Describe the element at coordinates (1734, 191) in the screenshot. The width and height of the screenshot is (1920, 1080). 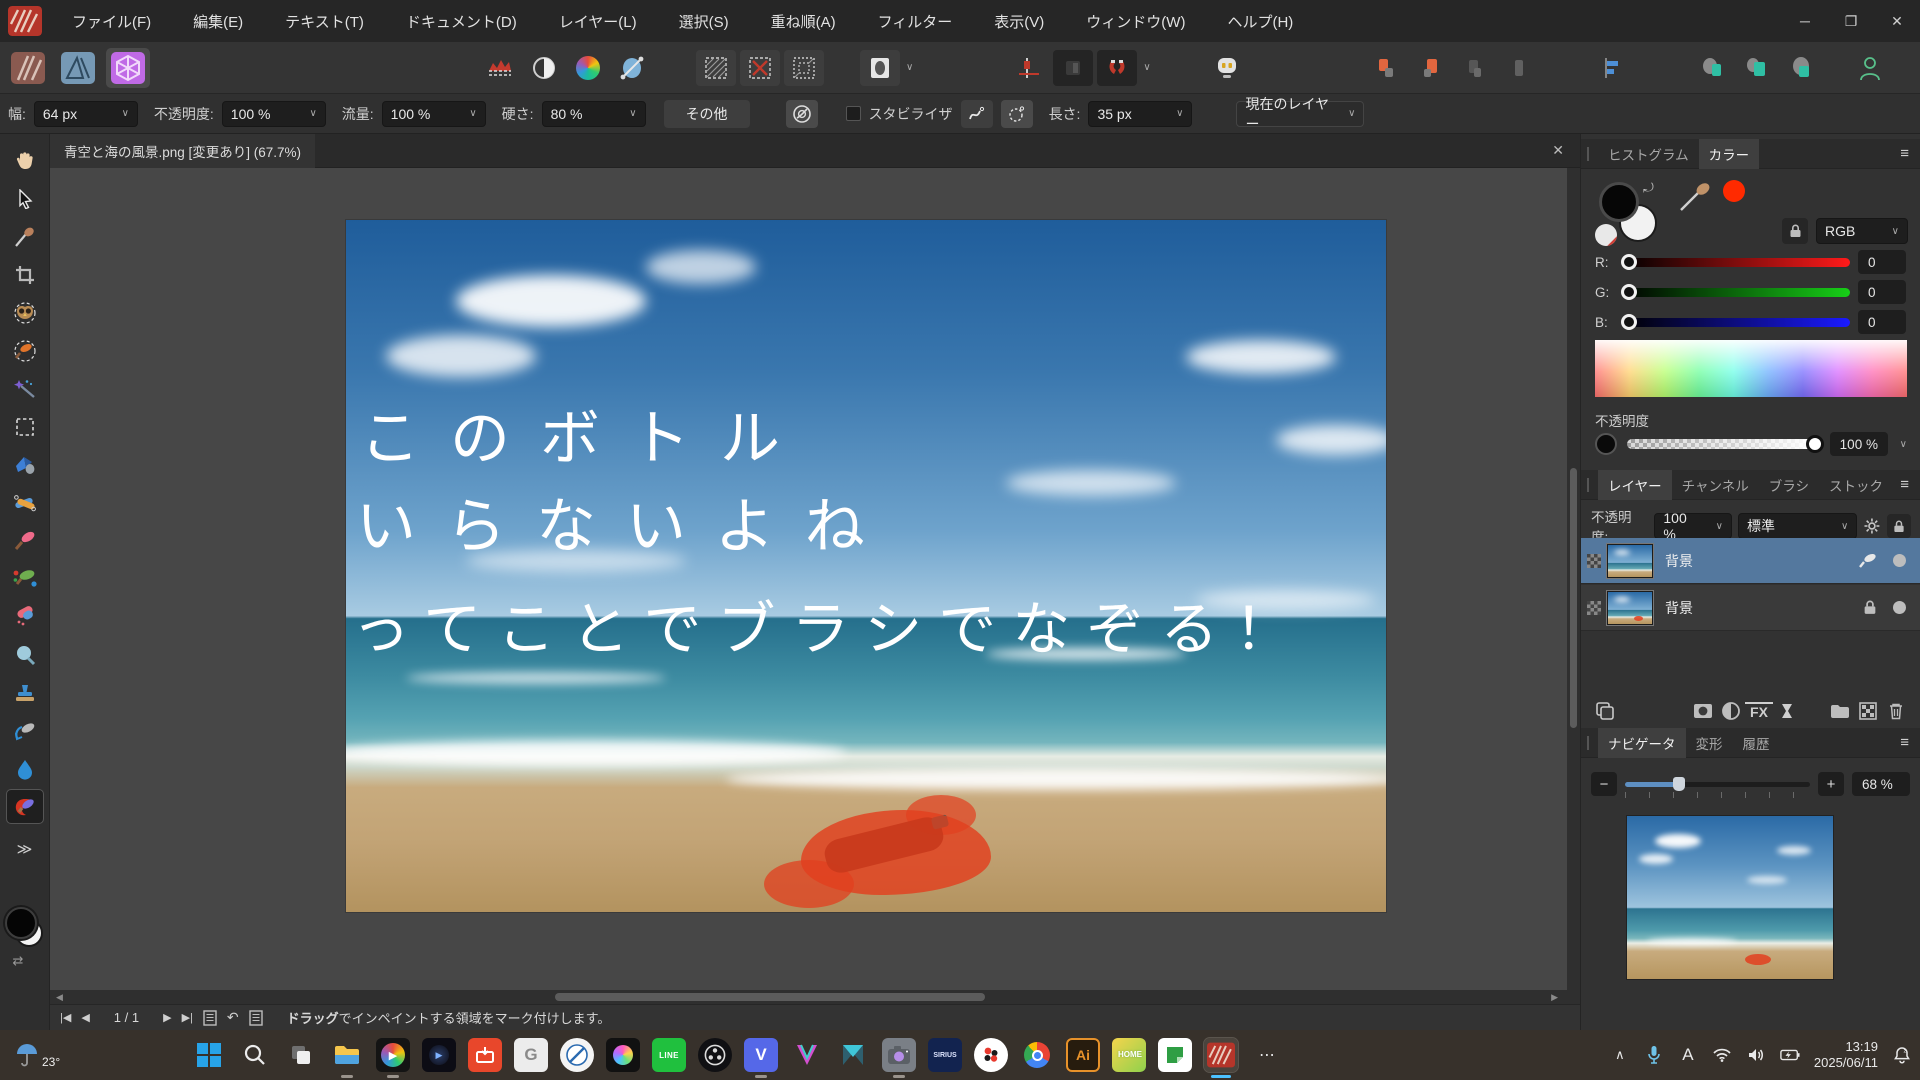
I see `sampled-colour-swatch` at that location.